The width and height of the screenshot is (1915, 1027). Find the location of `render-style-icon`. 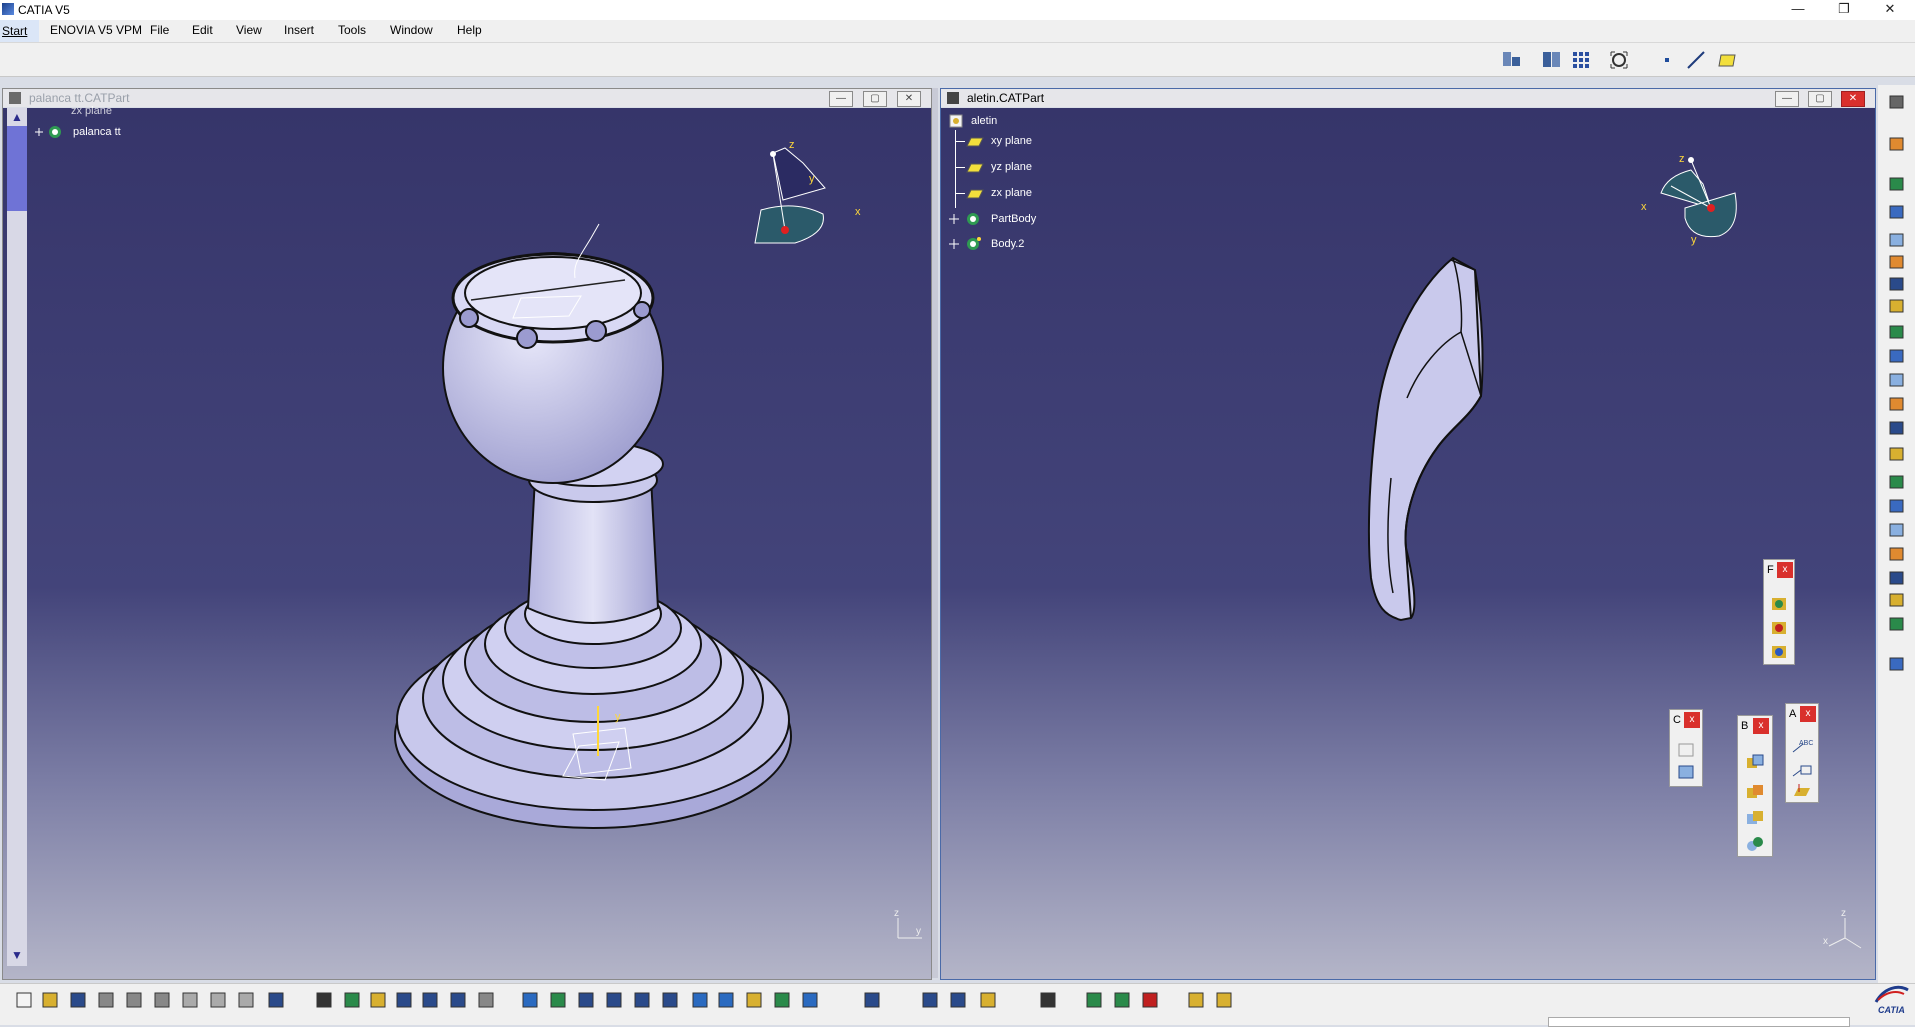

render-style-icon is located at coordinates (754, 1000).